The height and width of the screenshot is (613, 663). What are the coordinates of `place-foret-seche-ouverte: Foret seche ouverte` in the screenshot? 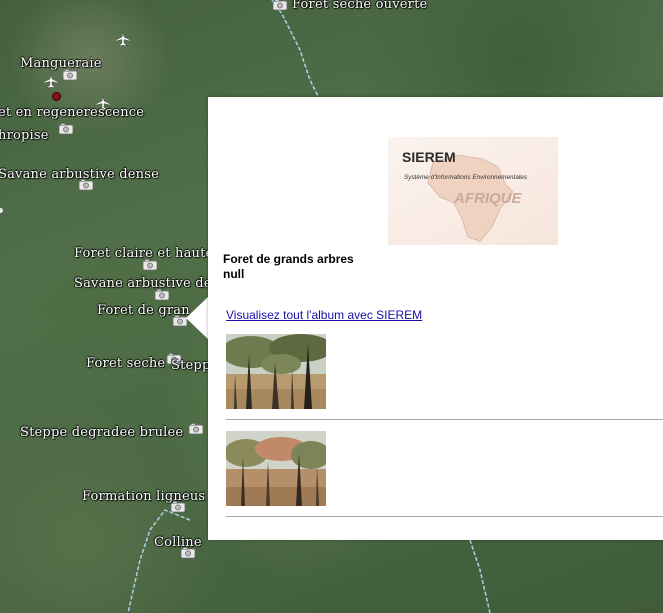 It's located at (349, 6).